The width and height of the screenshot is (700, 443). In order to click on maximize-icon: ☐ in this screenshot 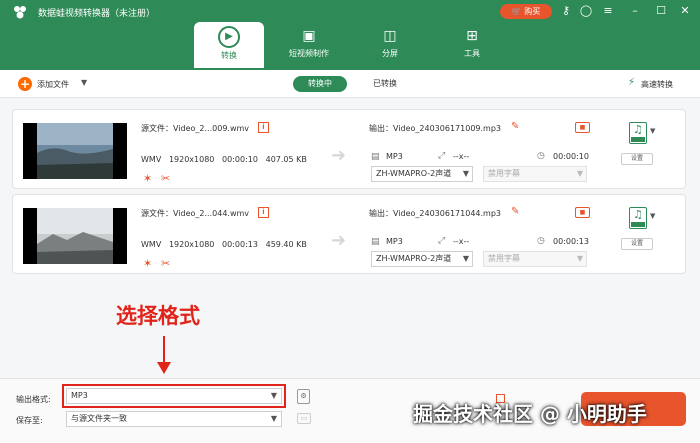, I will do `click(661, 11)`.